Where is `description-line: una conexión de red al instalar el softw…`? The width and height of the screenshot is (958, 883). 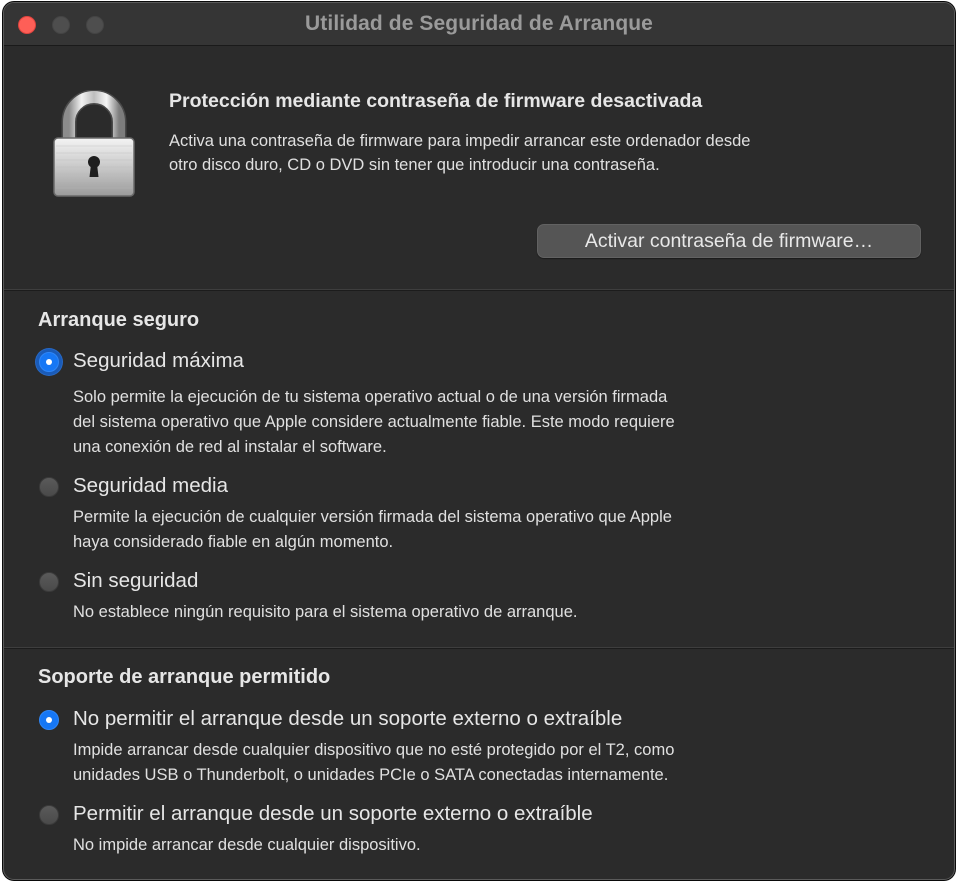
description-line: una conexión de red al instalar el softw… is located at coordinates (230, 447).